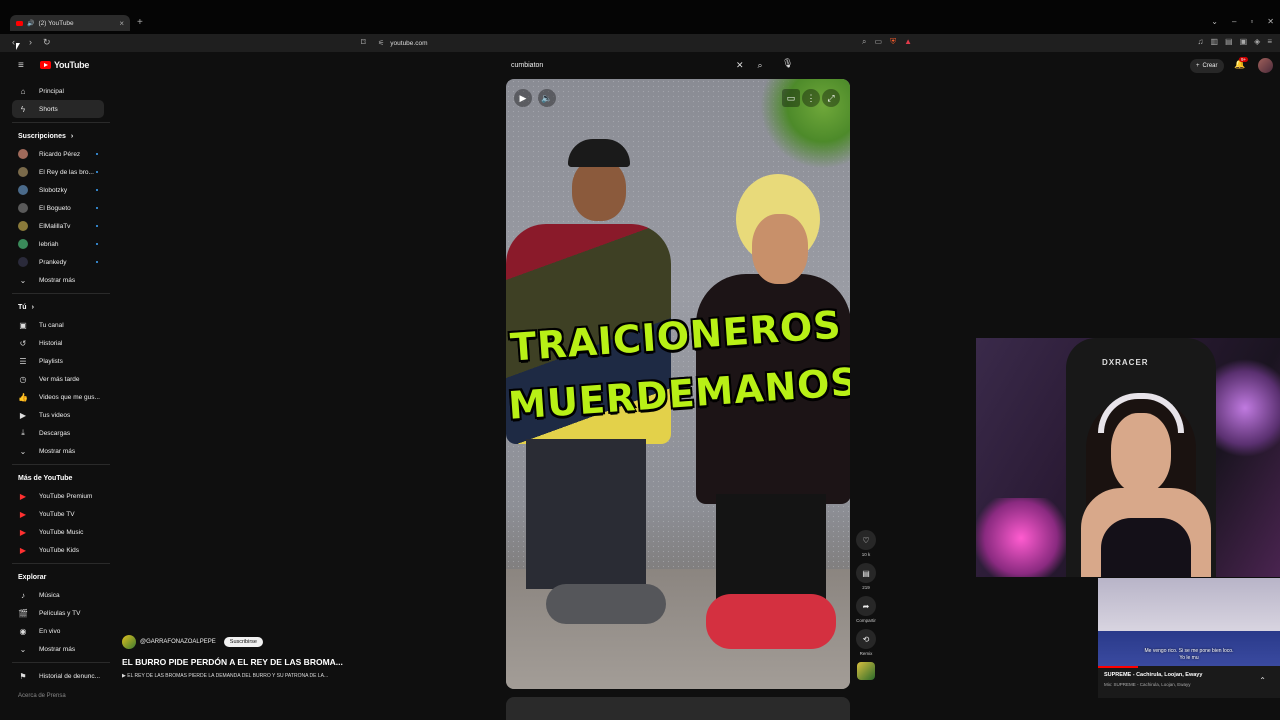  What do you see at coordinates (56, 696) in the screenshot?
I see `footer-links: Acerca de Prensa` at bounding box center [56, 696].